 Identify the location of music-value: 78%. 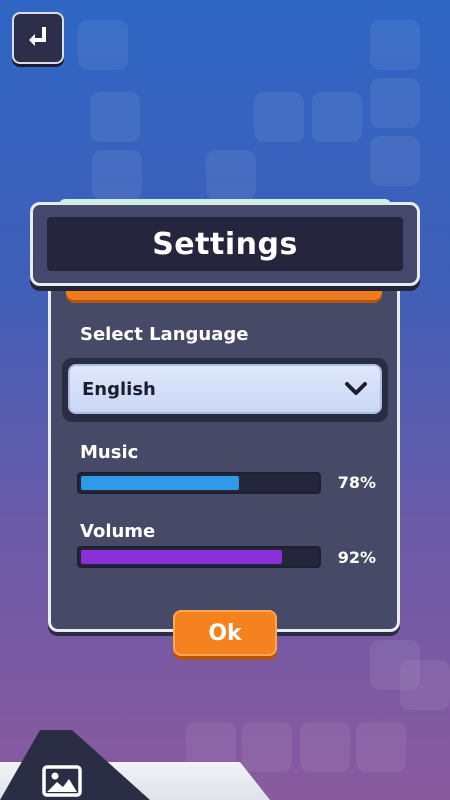
(356, 482).